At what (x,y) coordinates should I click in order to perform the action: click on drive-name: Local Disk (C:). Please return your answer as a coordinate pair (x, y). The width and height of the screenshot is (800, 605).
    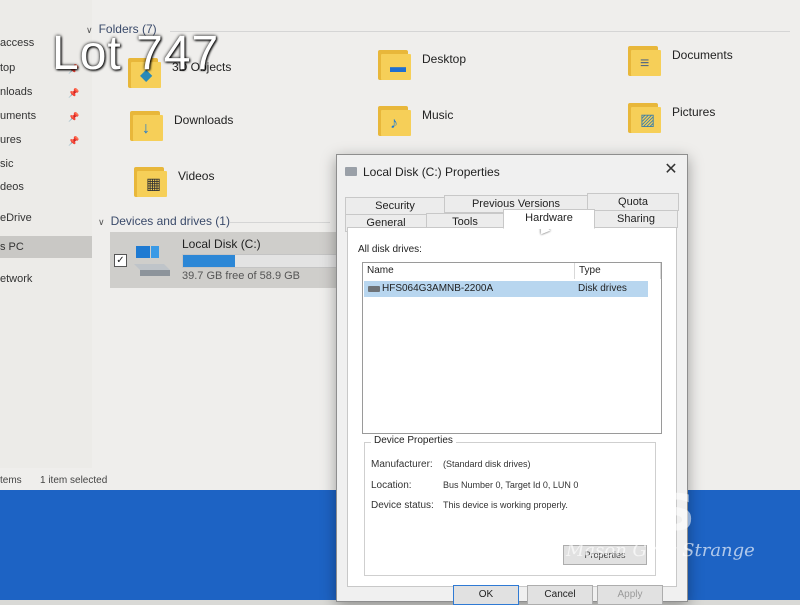
    Looking at the image, I should click on (221, 244).